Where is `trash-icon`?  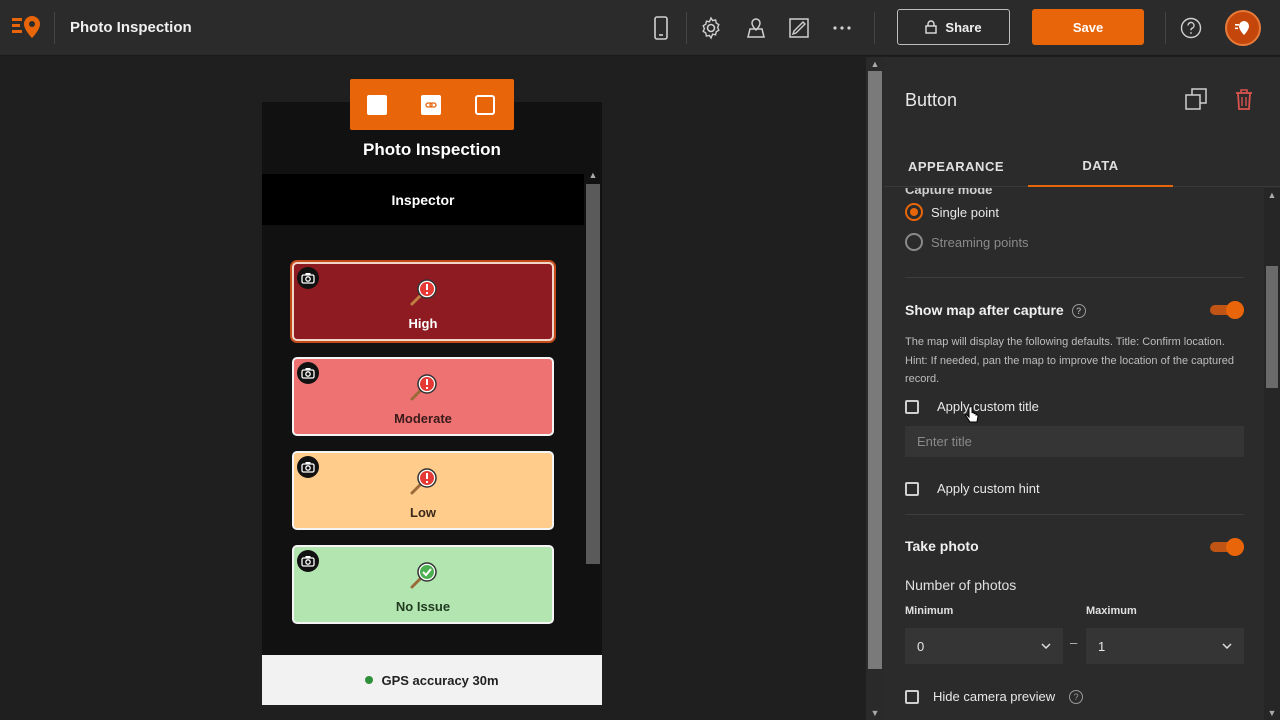 trash-icon is located at coordinates (1244, 99).